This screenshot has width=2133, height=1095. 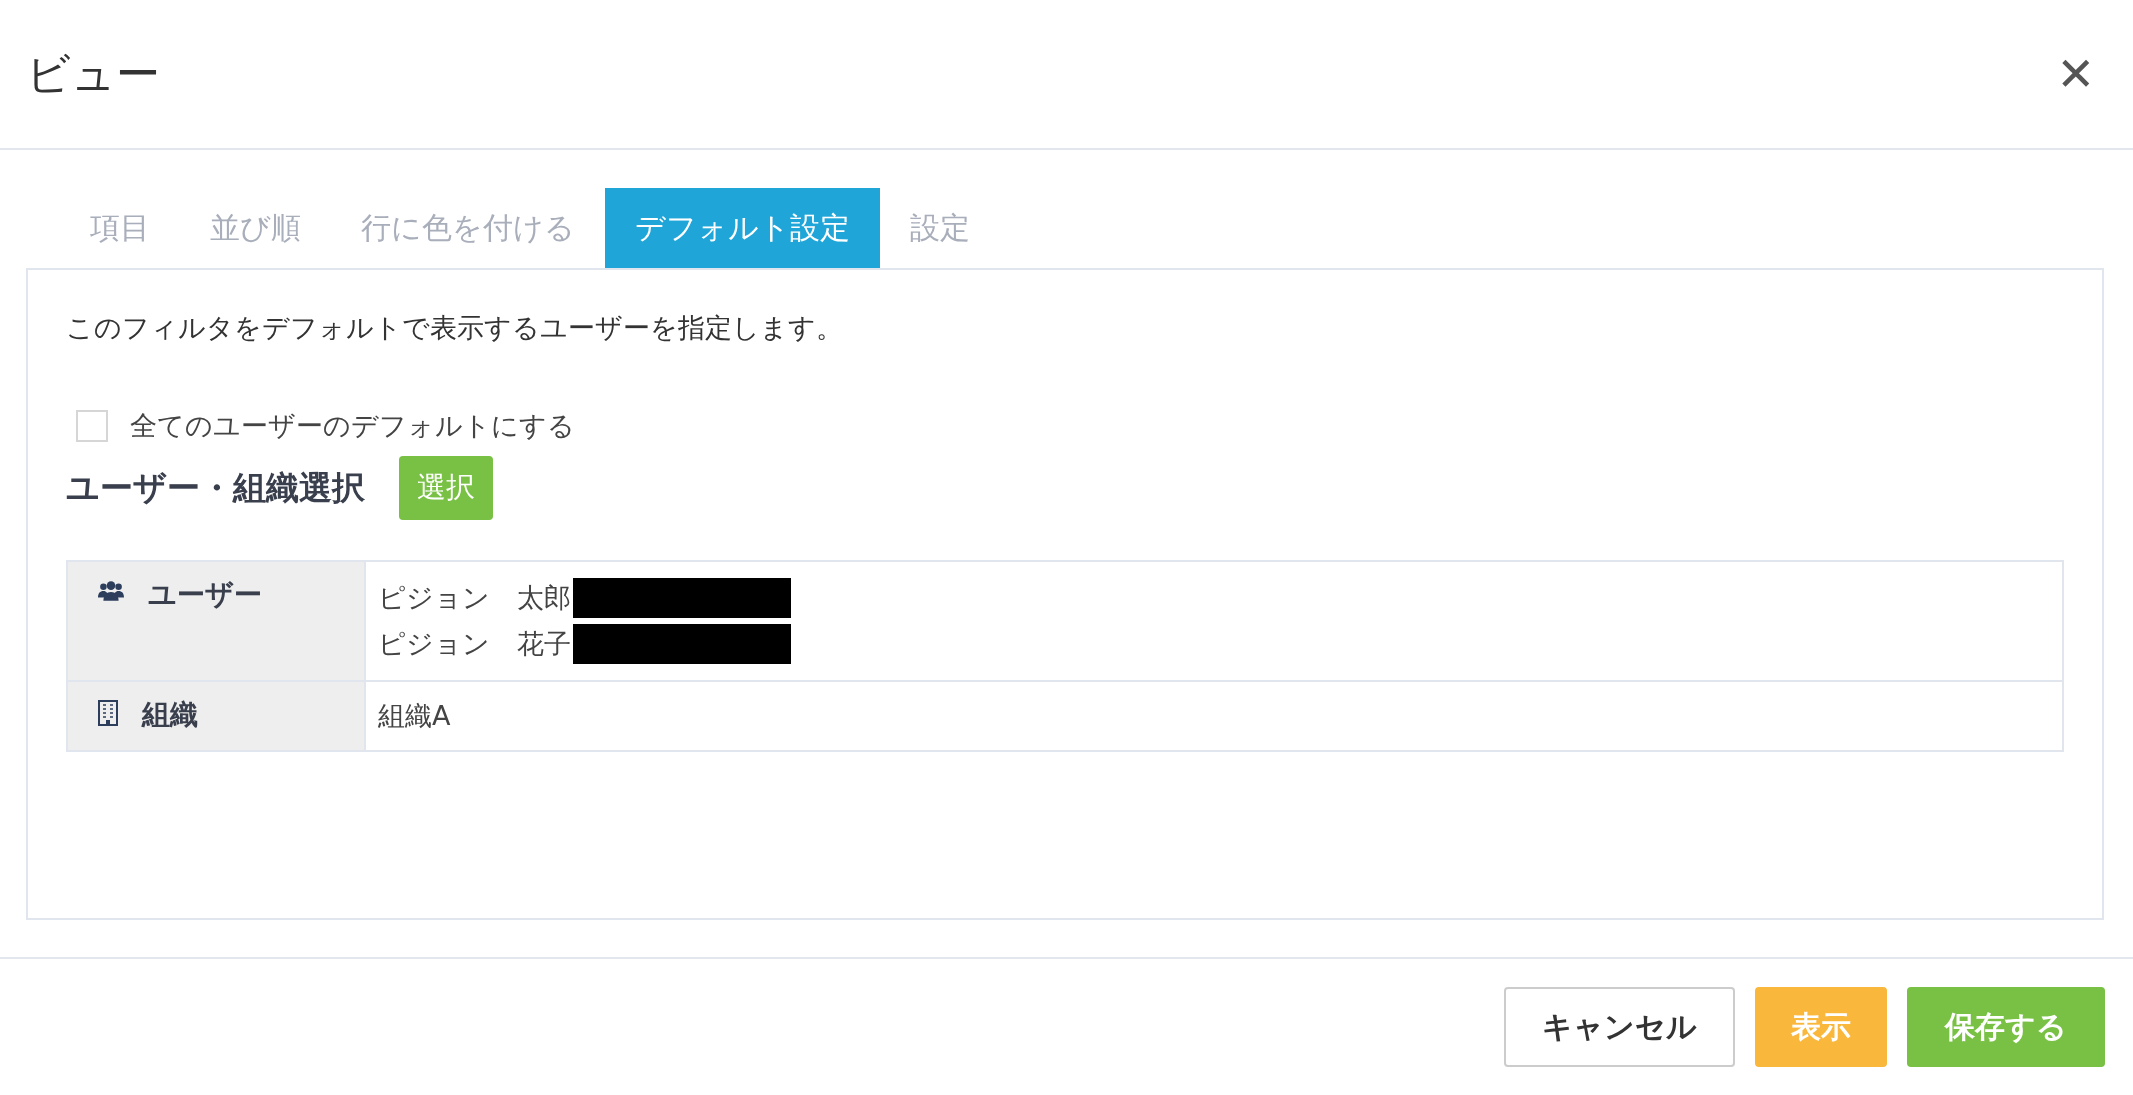 I want to click on building-icon, so click(x=108, y=713).